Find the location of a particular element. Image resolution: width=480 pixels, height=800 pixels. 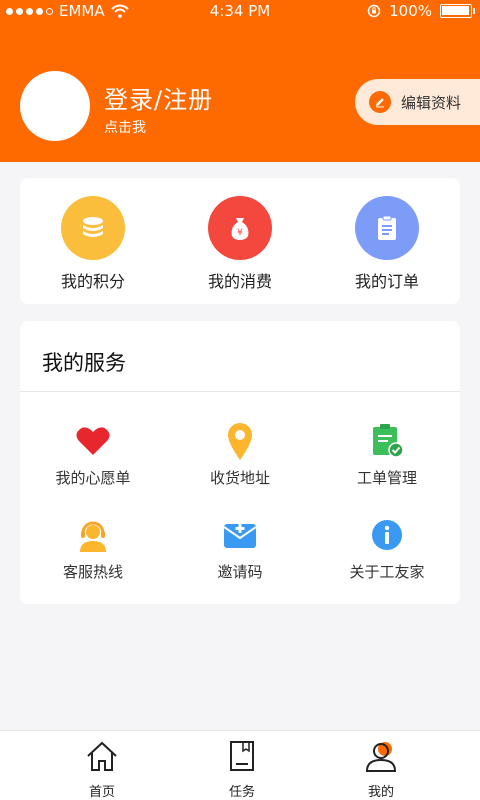

battery-icon is located at coordinates (457, 11).